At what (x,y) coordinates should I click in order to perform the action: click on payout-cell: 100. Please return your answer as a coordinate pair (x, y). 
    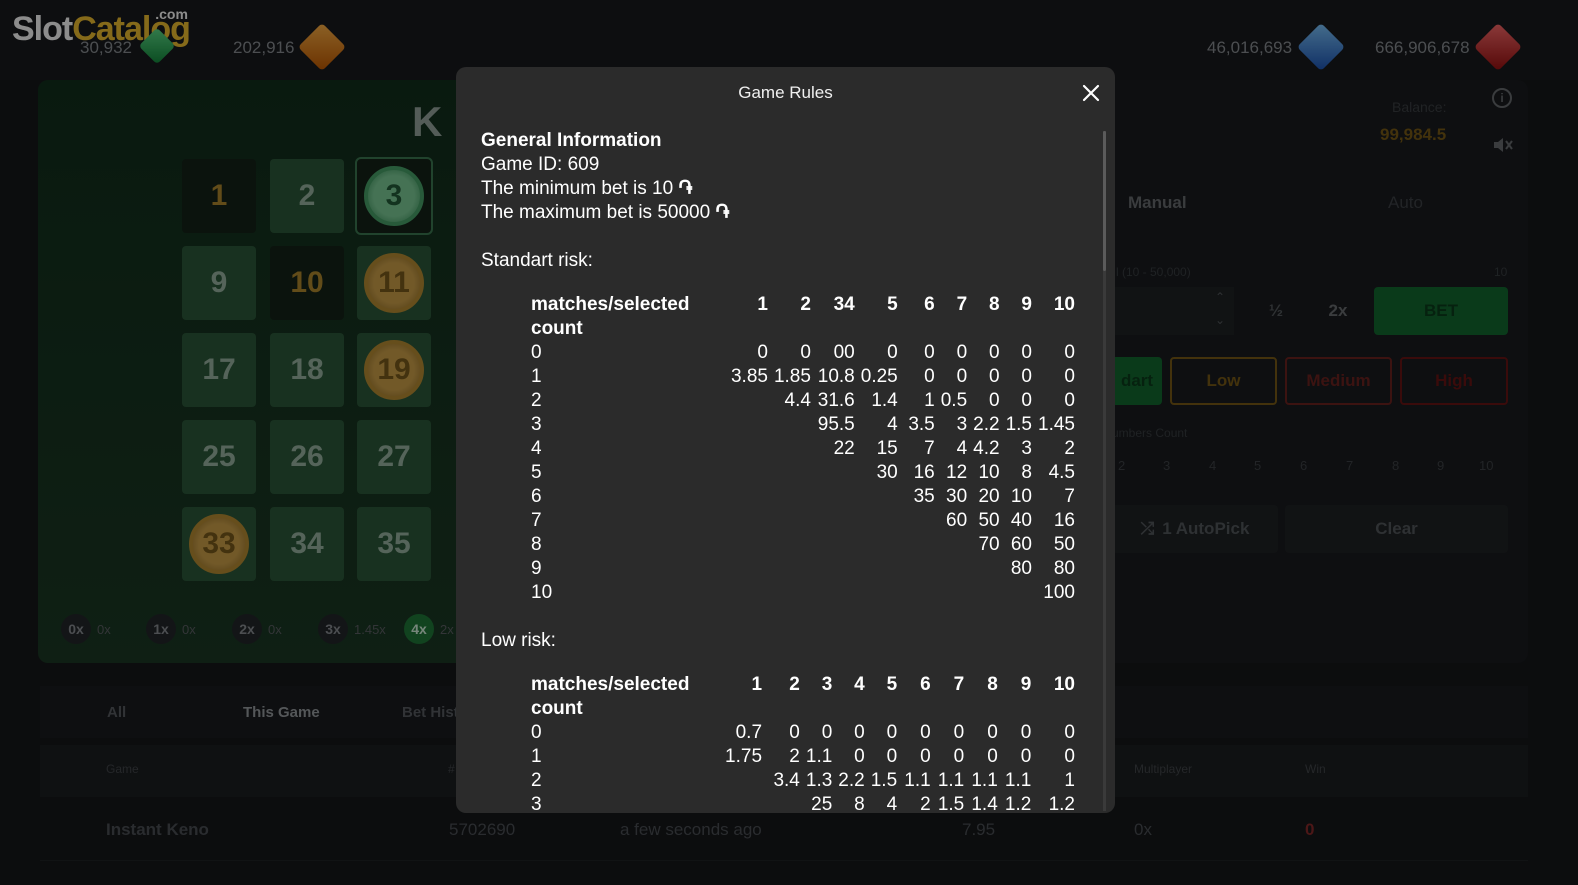
    Looking at the image, I should click on (1059, 592).